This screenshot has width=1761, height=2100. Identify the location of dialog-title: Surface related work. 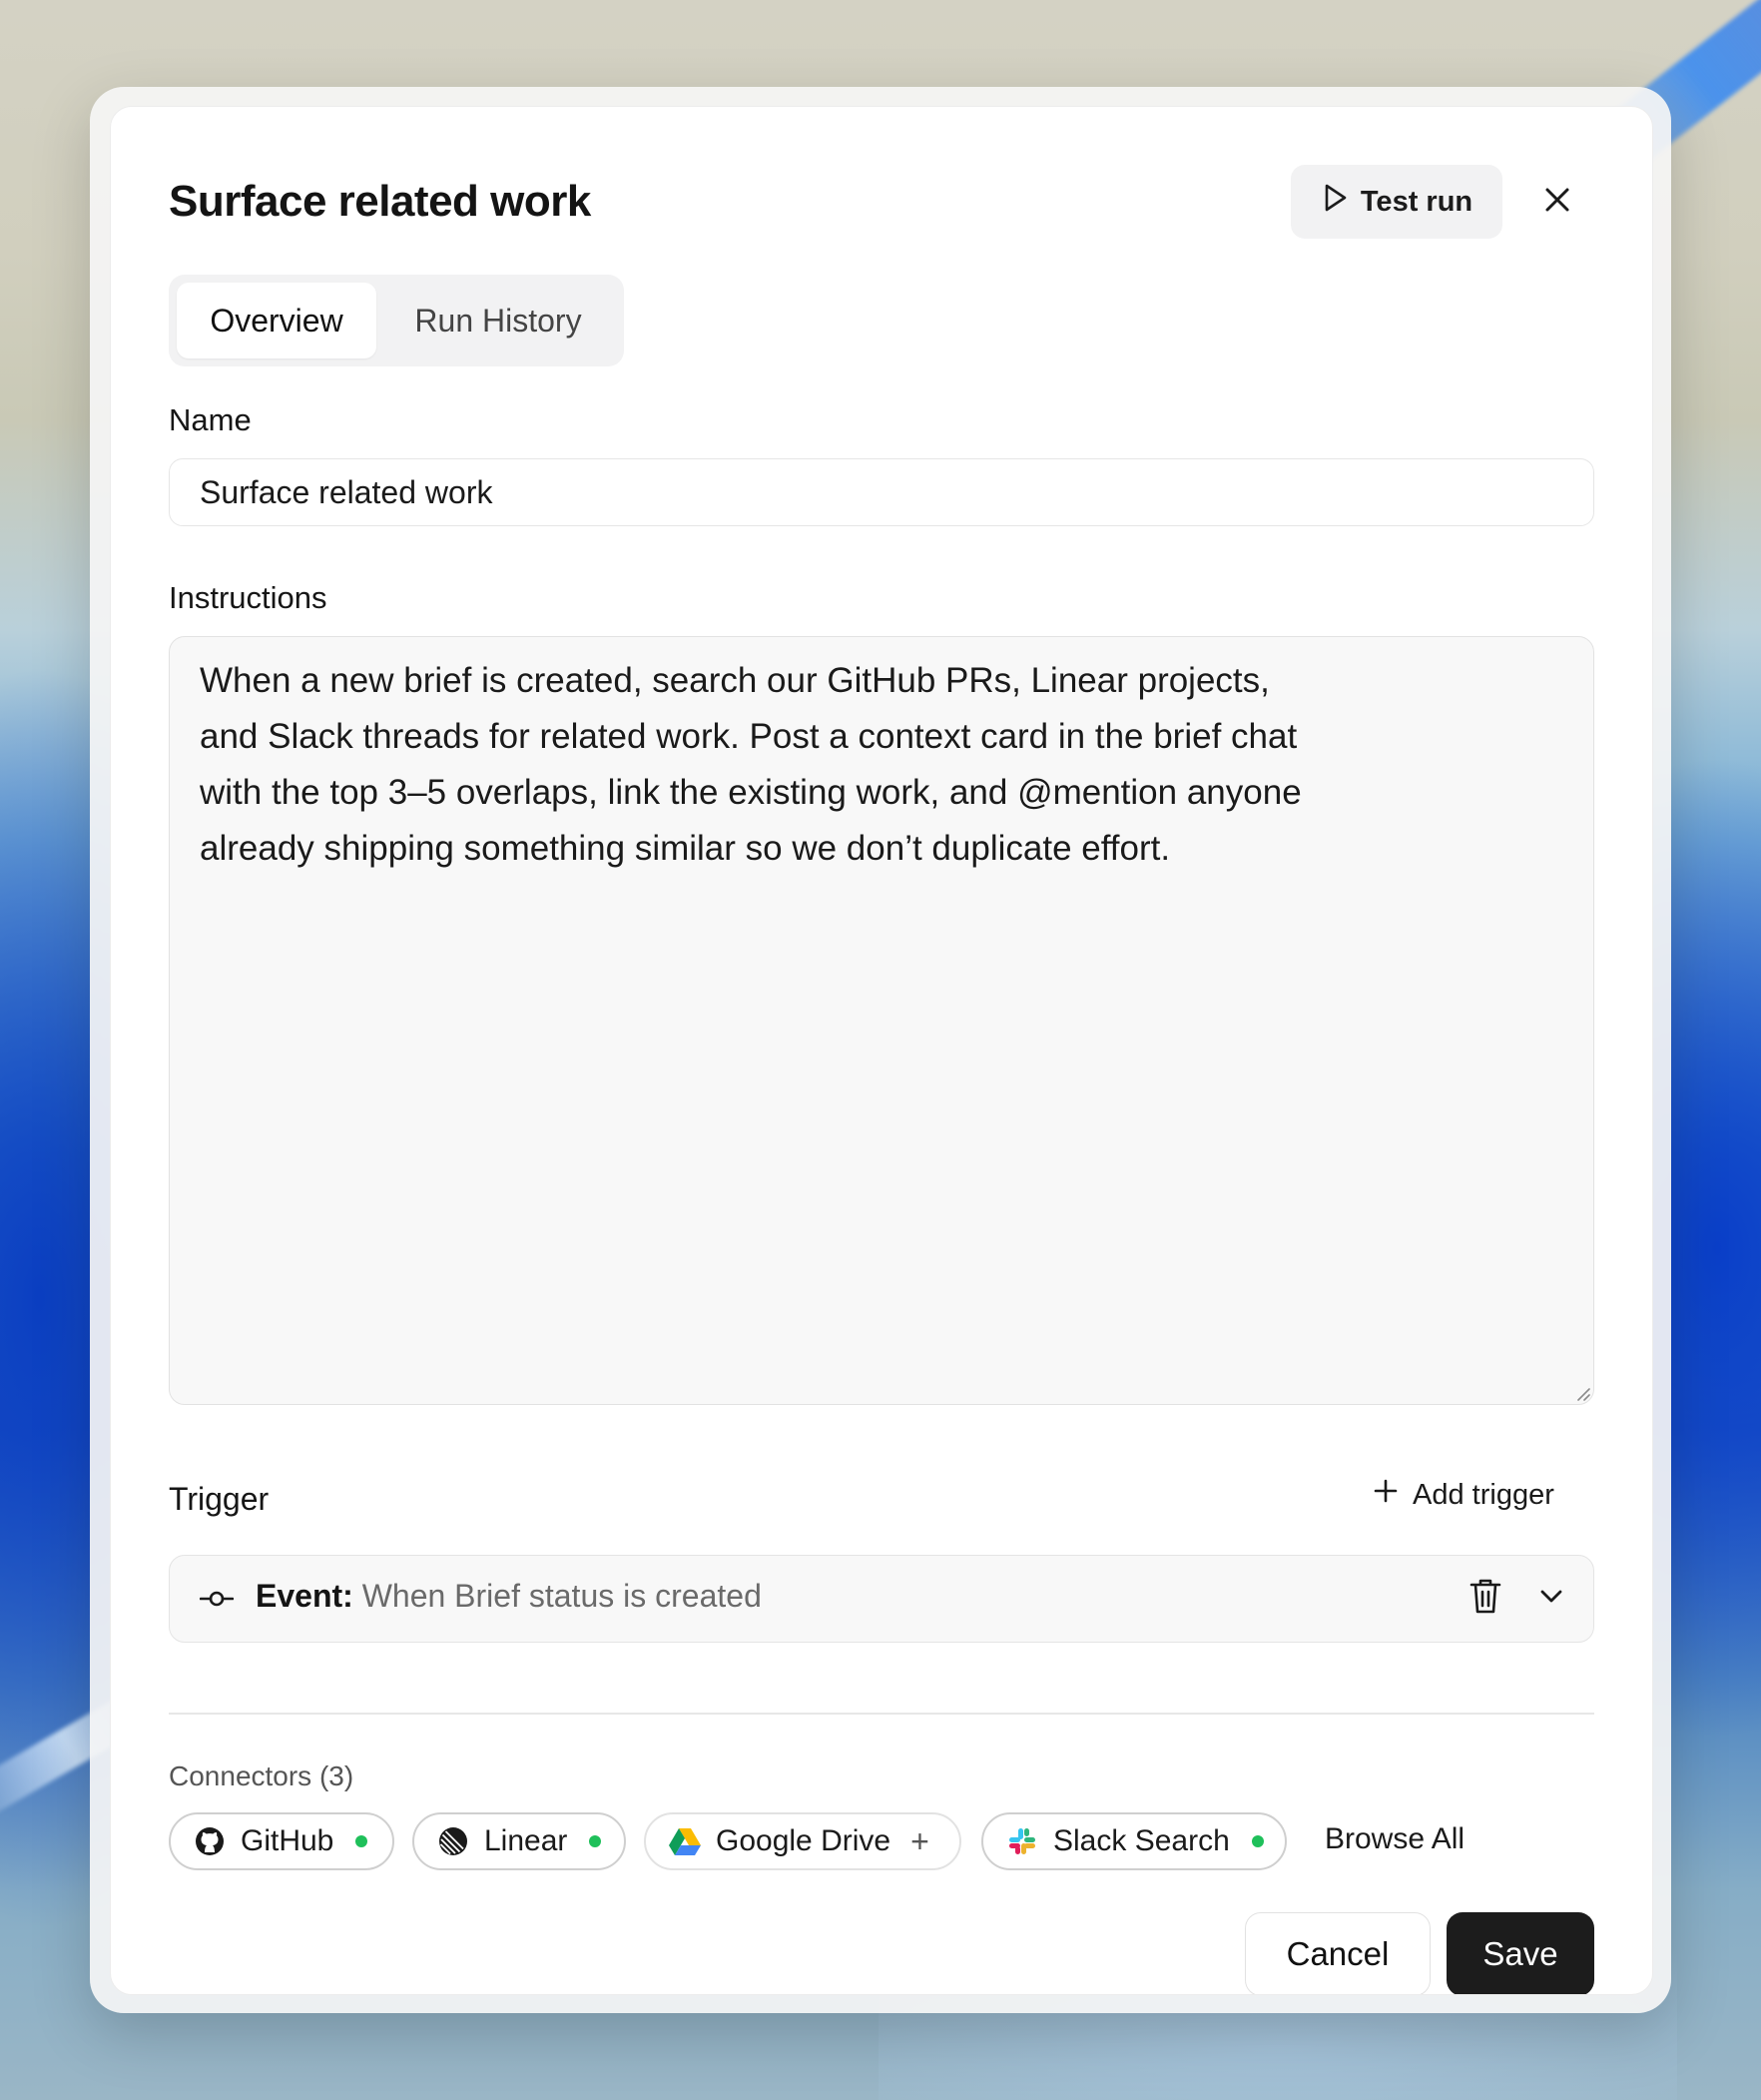
(380, 201).